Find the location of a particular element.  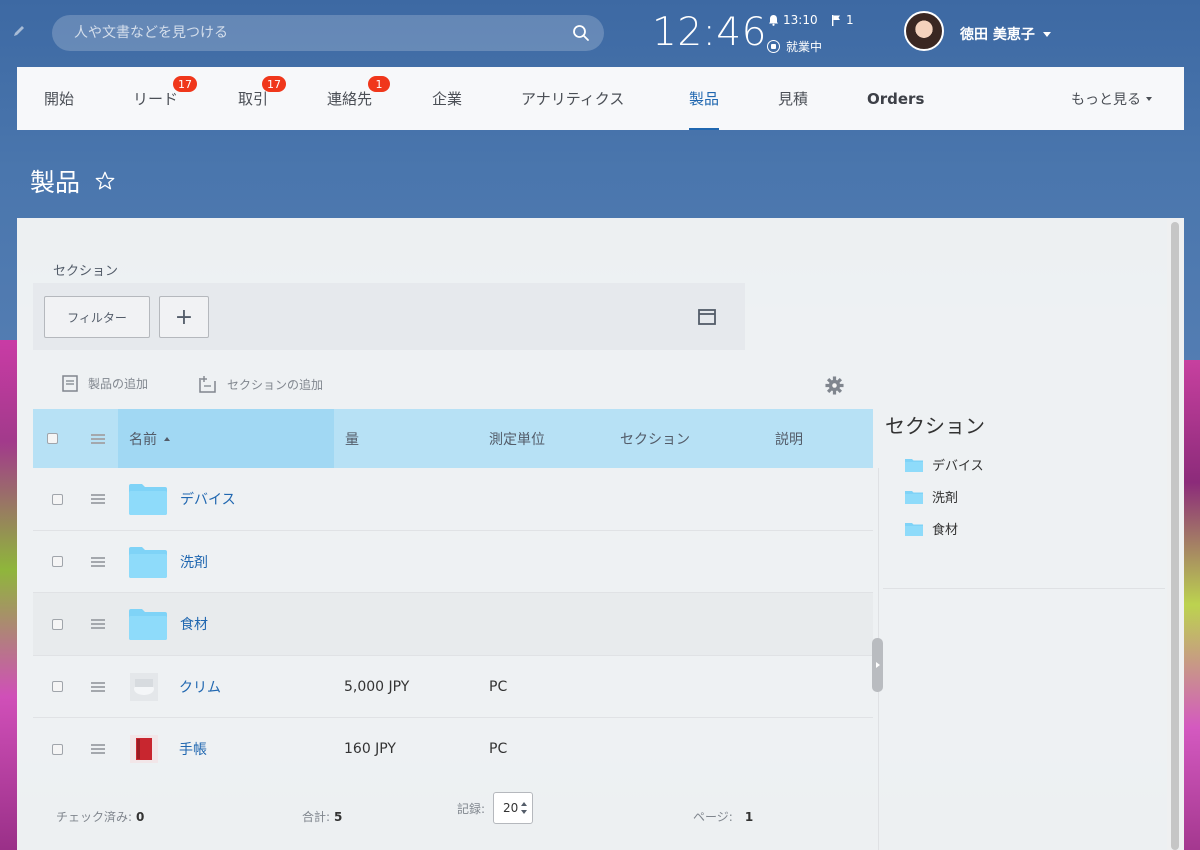

work-status: 就業中 is located at coordinates (794, 46).